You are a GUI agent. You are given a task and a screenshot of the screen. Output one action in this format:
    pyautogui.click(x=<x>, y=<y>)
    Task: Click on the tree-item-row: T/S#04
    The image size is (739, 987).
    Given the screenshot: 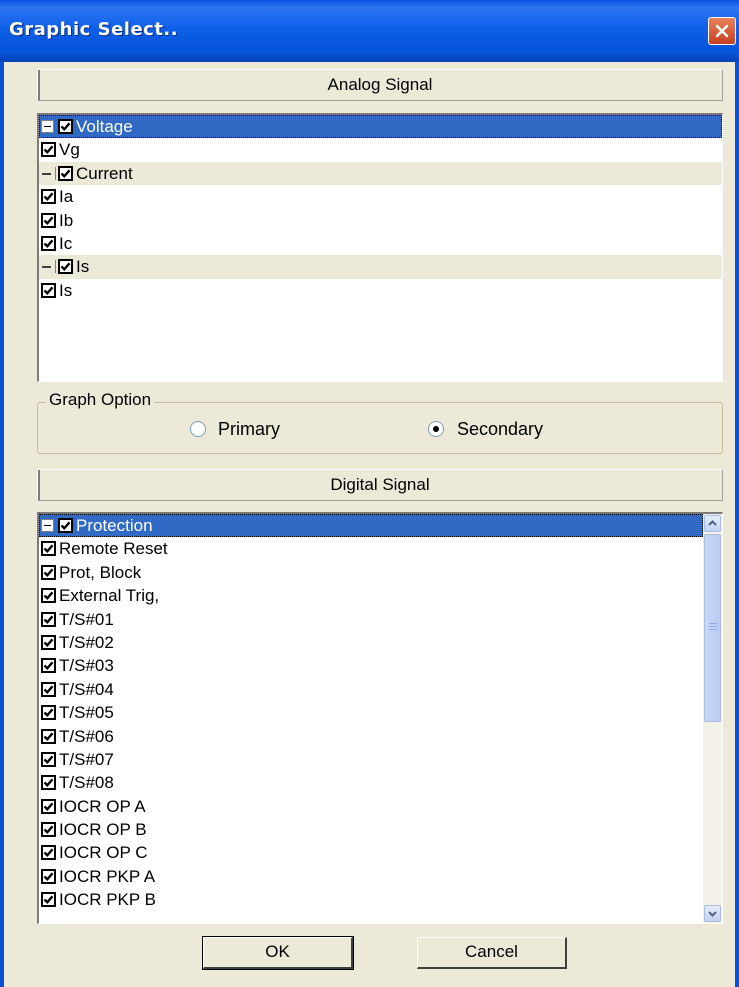 What is the action you would take?
    pyautogui.click(x=371, y=689)
    